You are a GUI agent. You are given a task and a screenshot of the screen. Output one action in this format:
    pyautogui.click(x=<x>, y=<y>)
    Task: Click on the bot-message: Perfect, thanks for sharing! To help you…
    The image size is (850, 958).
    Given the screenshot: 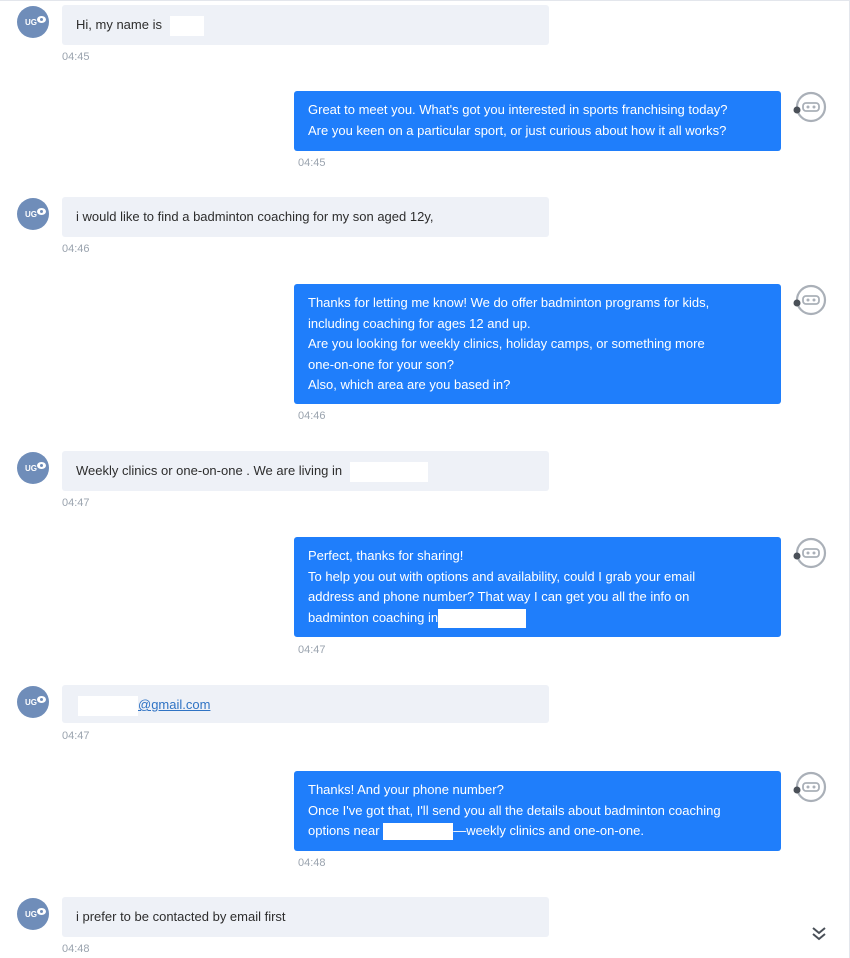 What is the action you would take?
    pyautogui.click(x=537, y=587)
    